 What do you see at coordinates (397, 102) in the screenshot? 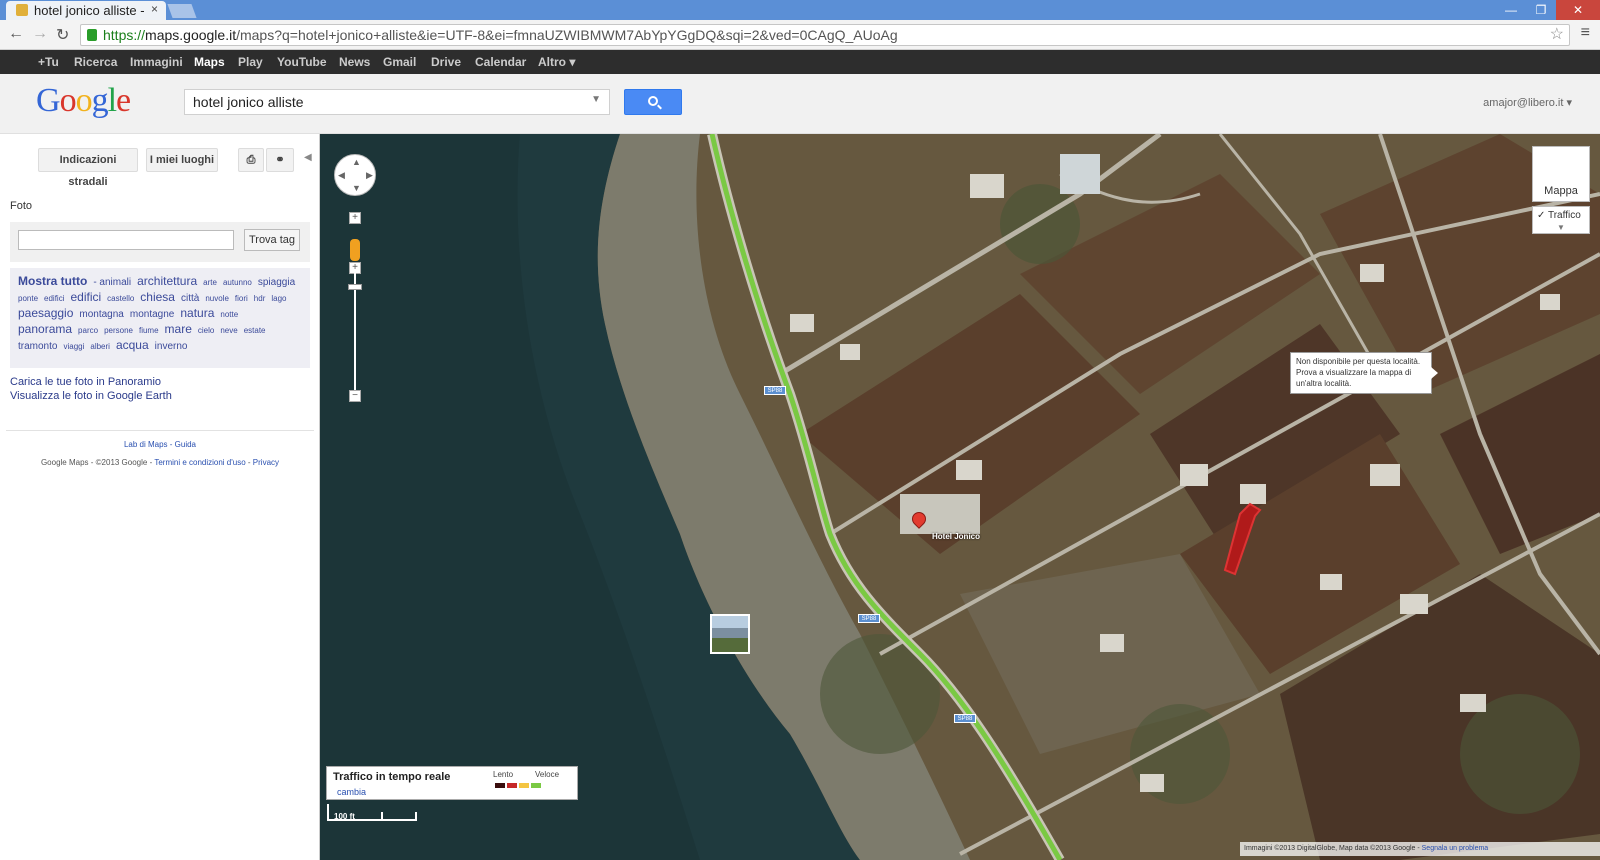
I see `search-input: hotel jonico alliste ▼` at bounding box center [397, 102].